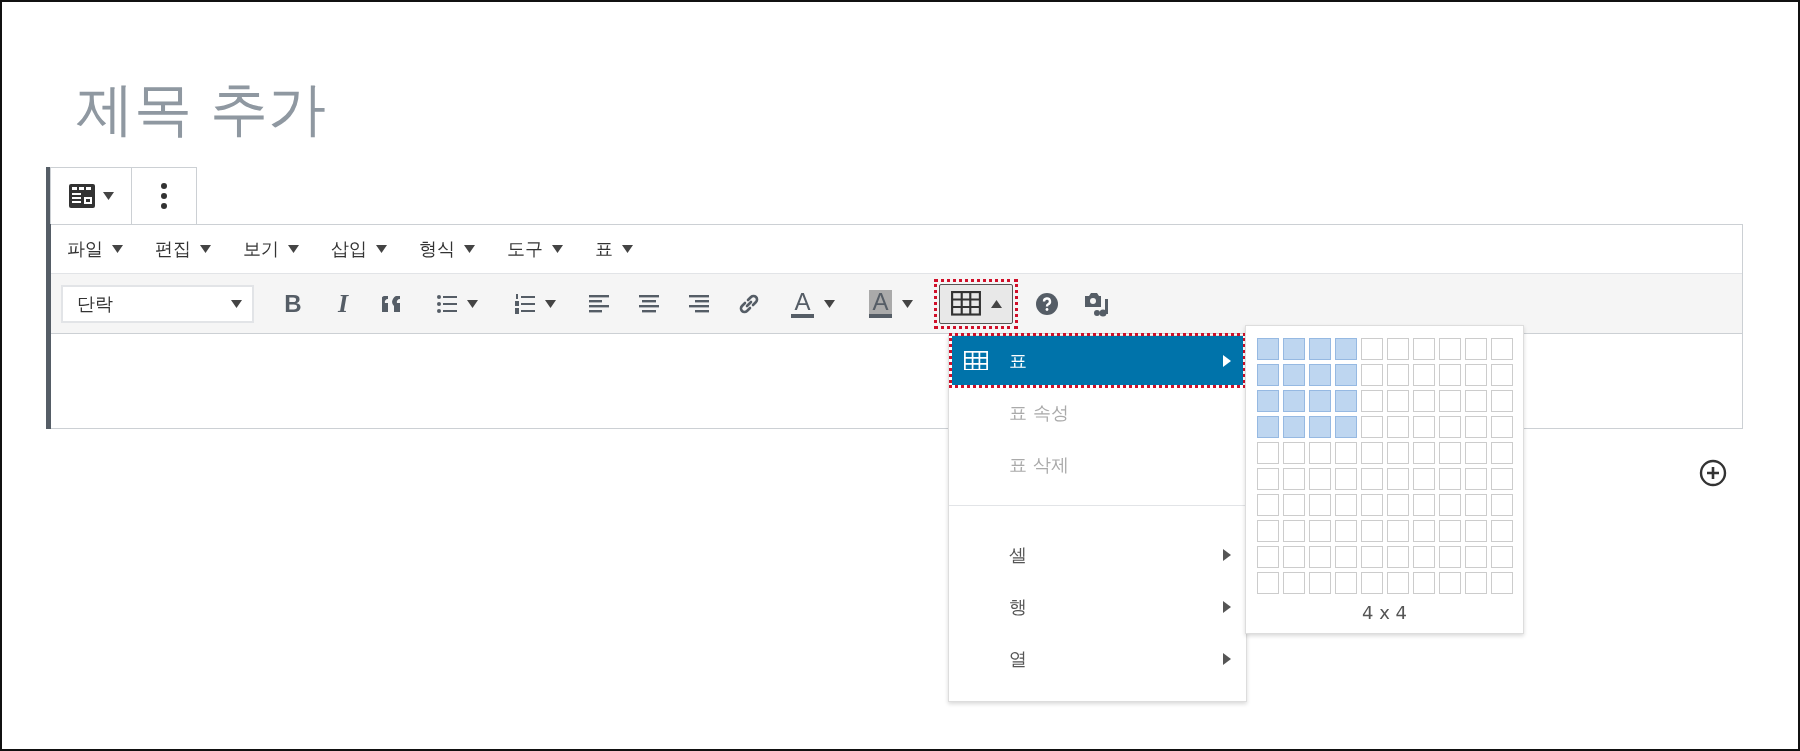 The image size is (1800, 751). Describe the element at coordinates (537, 249) in the screenshot. I see `menu-item: 도구` at that location.